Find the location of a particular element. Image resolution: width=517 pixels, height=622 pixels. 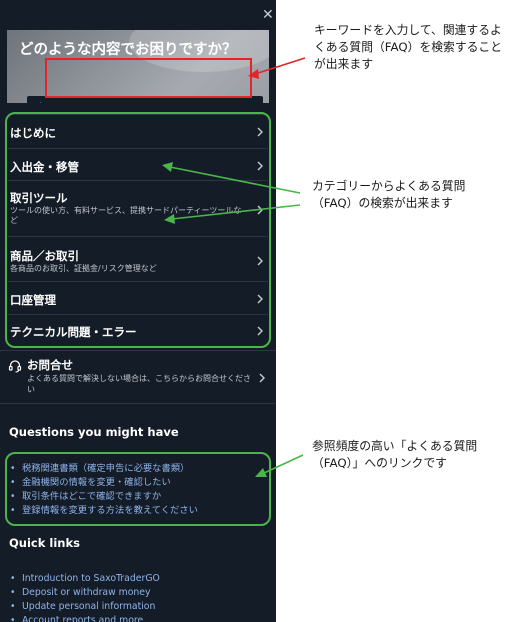

quick-link: Deposit or withdraw money is located at coordinates (85, 593).